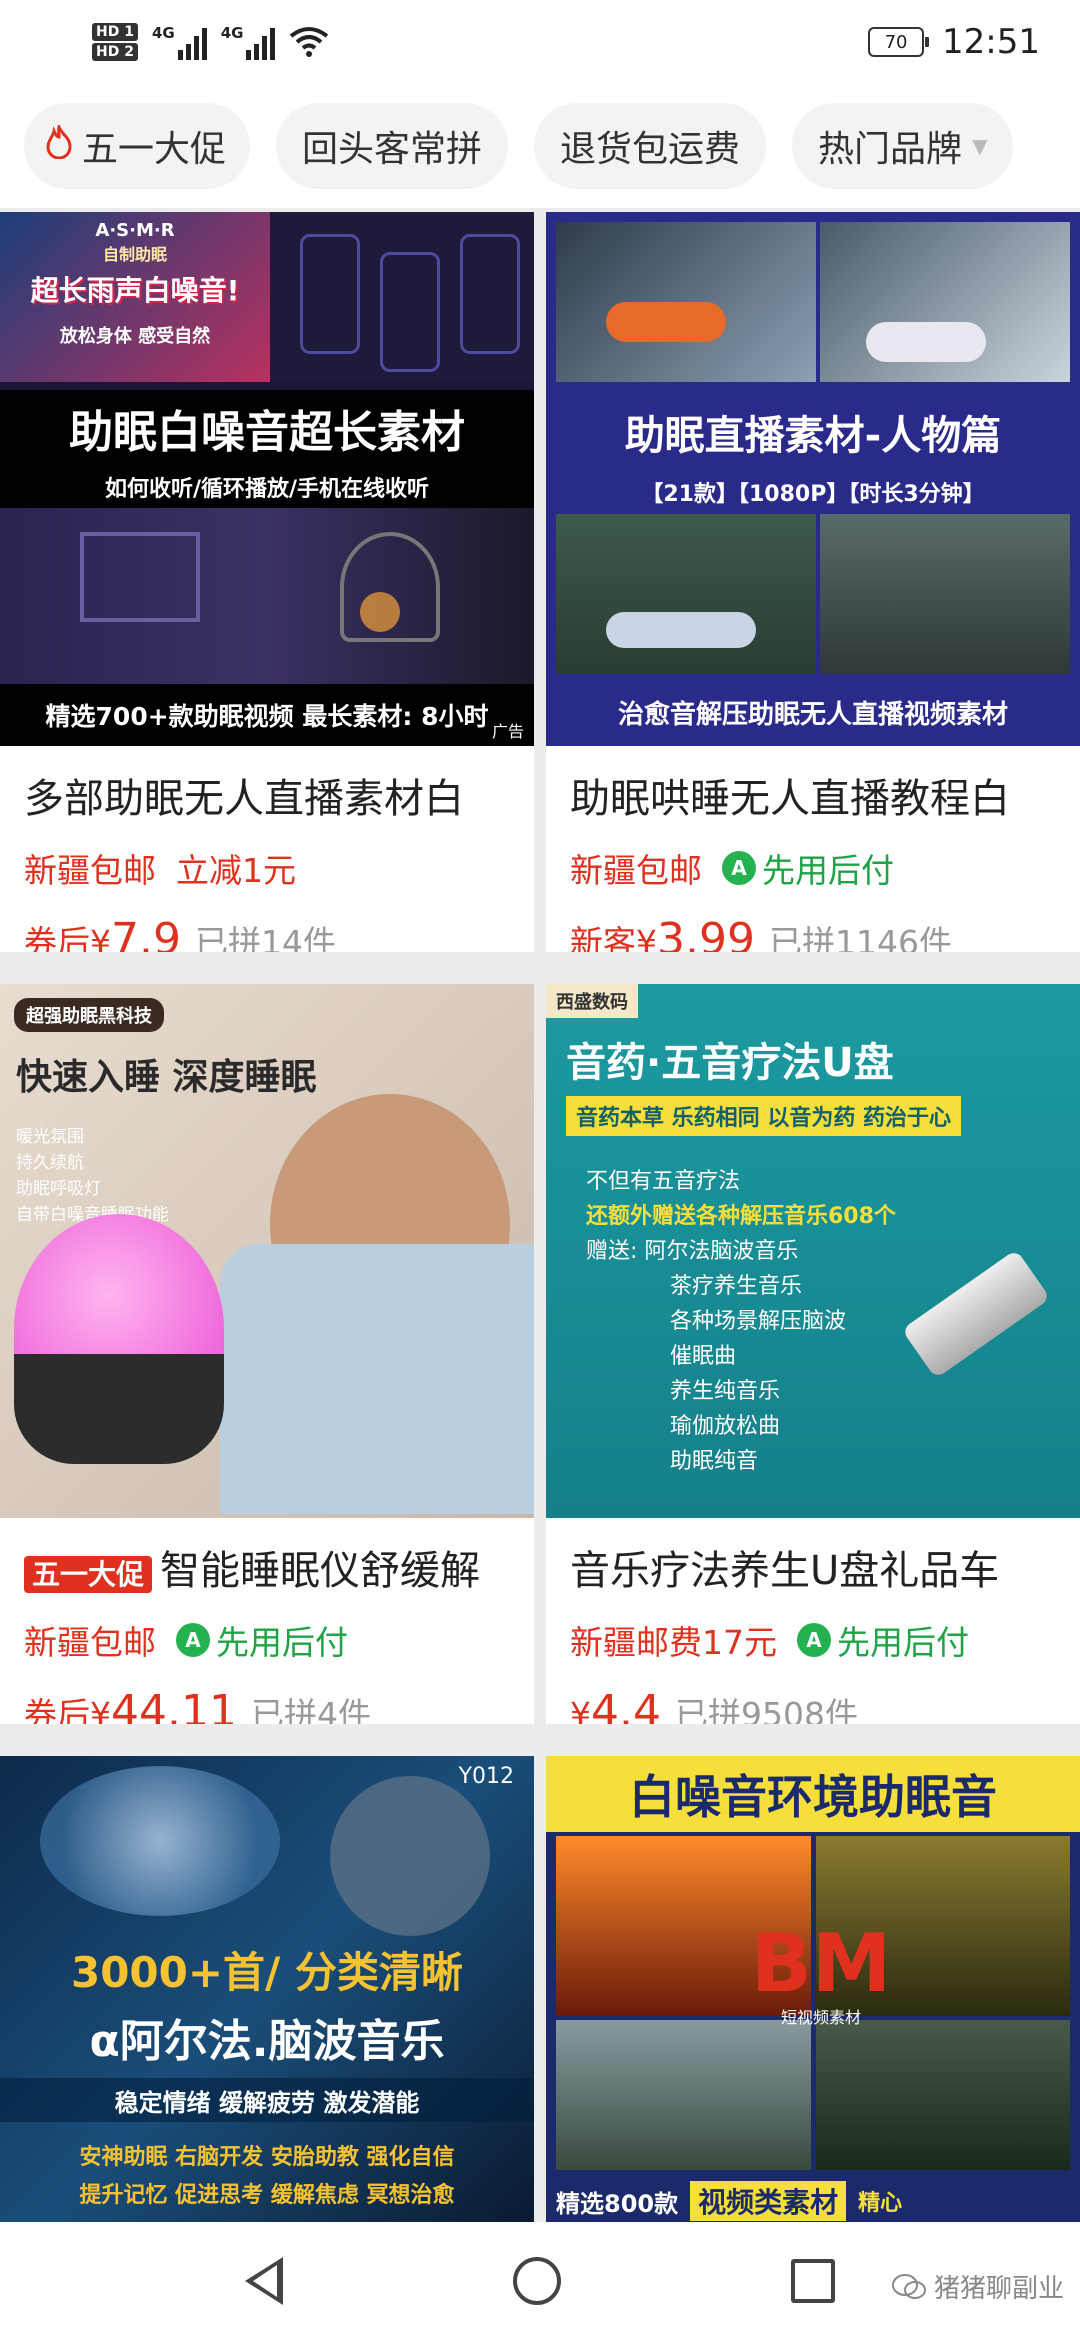  Describe the element at coordinates (264, 2281) in the screenshot. I see `back-icon` at that location.